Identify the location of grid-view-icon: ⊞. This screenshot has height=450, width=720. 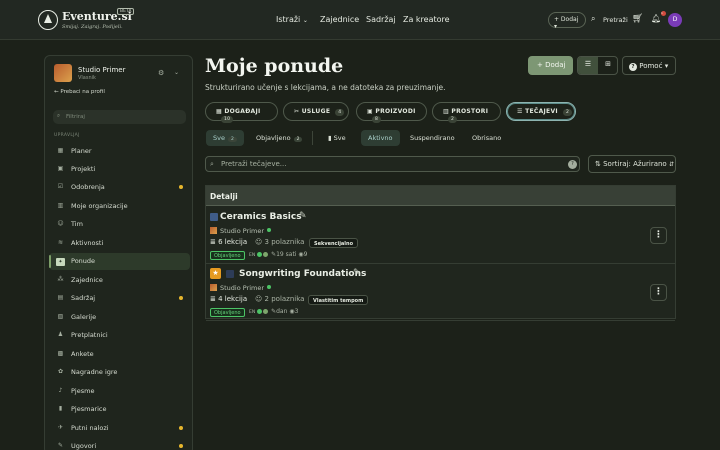
(608, 65).